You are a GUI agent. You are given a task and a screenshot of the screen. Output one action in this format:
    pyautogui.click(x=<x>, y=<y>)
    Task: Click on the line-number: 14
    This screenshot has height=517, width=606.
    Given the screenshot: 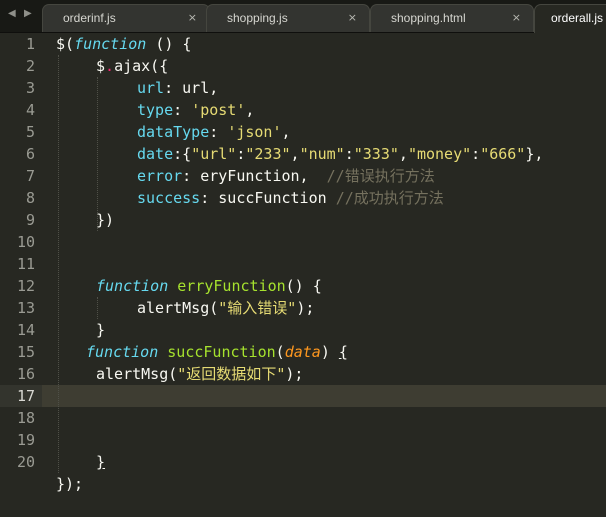 What is the action you would take?
    pyautogui.click(x=25, y=330)
    